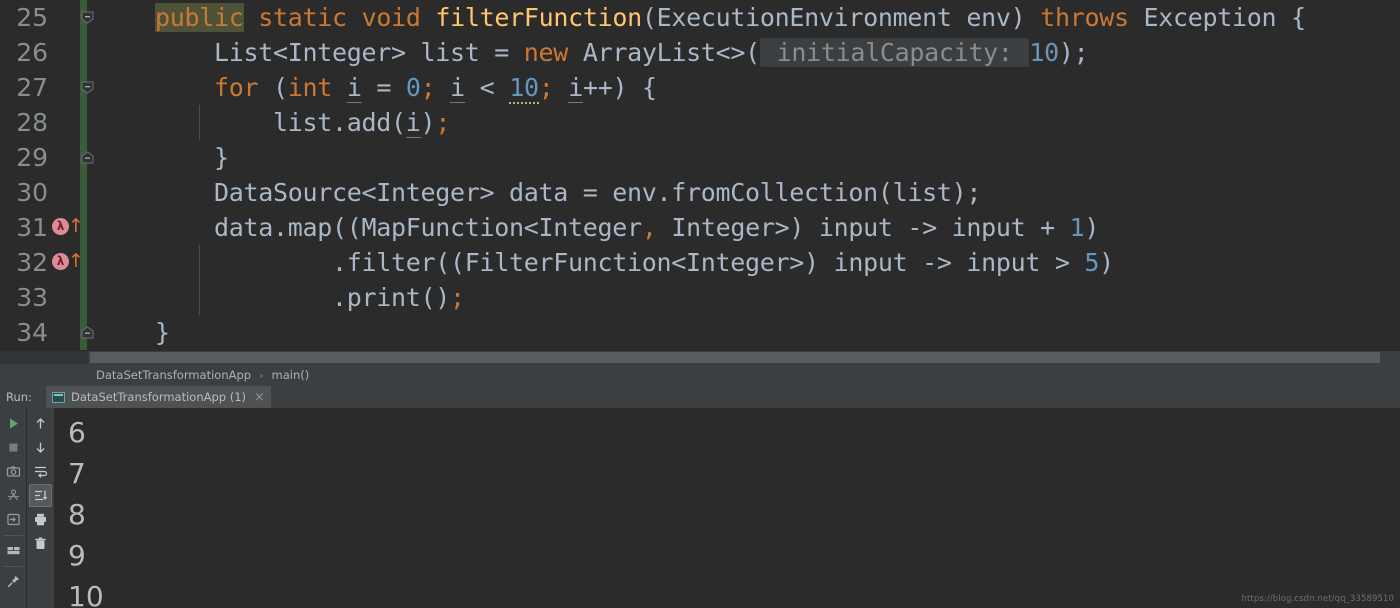 The width and height of the screenshot is (1400, 608). Describe the element at coordinates (700, 332) in the screenshot. I see `code-line: 34 }` at that location.